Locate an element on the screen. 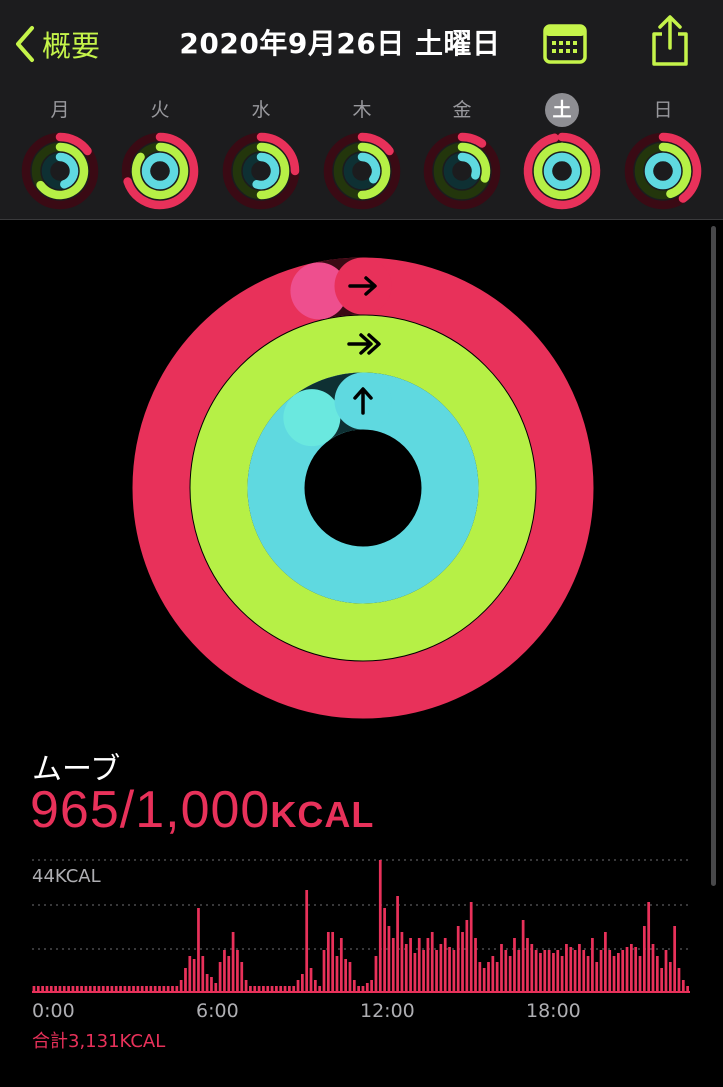 The image size is (723, 1087). move-unit: KCAL is located at coordinates (322, 814).